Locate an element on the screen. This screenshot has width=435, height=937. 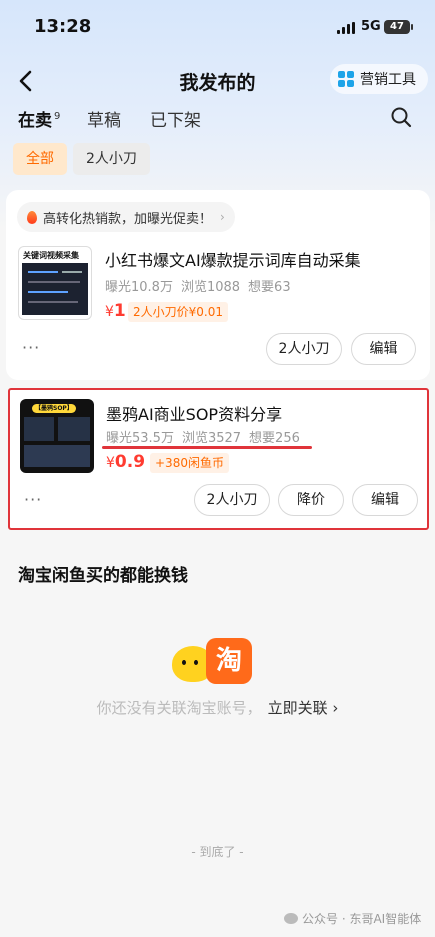
watermark-text: 公众号 · 东哥AI智能体 is located at coordinates (362, 919).